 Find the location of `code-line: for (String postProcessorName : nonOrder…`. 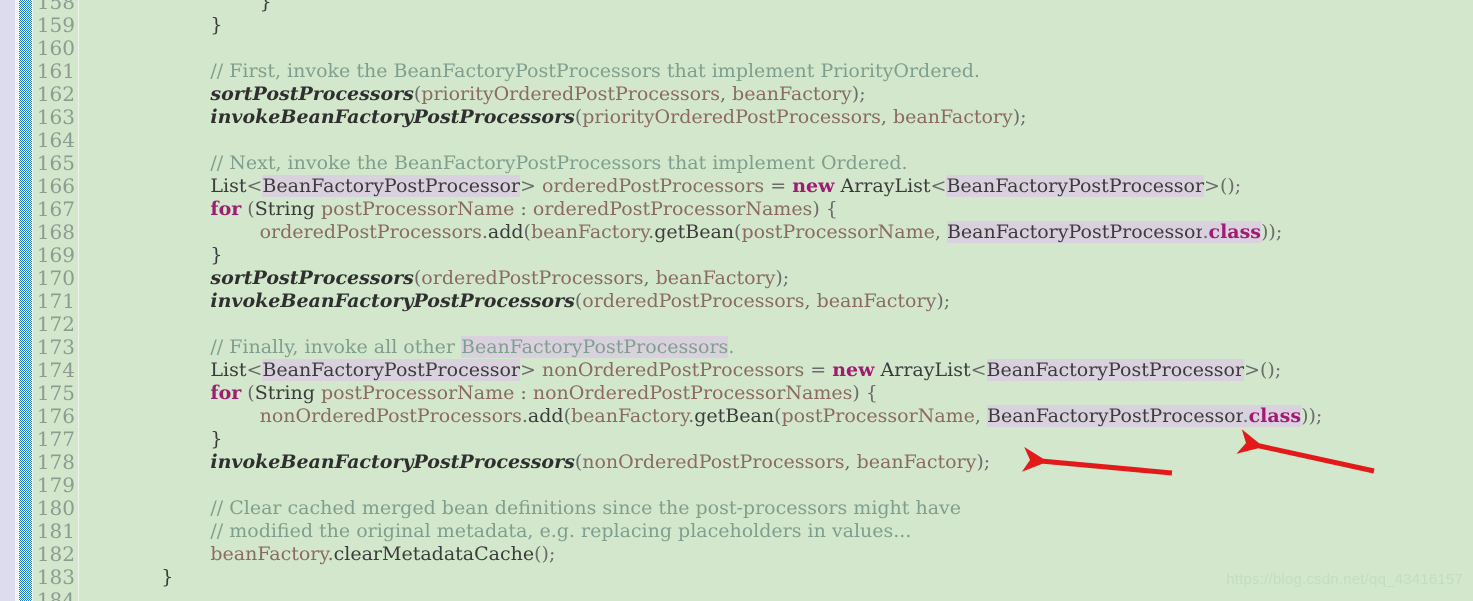

code-line: for (String postProcessorName : nonOrder… is located at coordinates (544, 393).